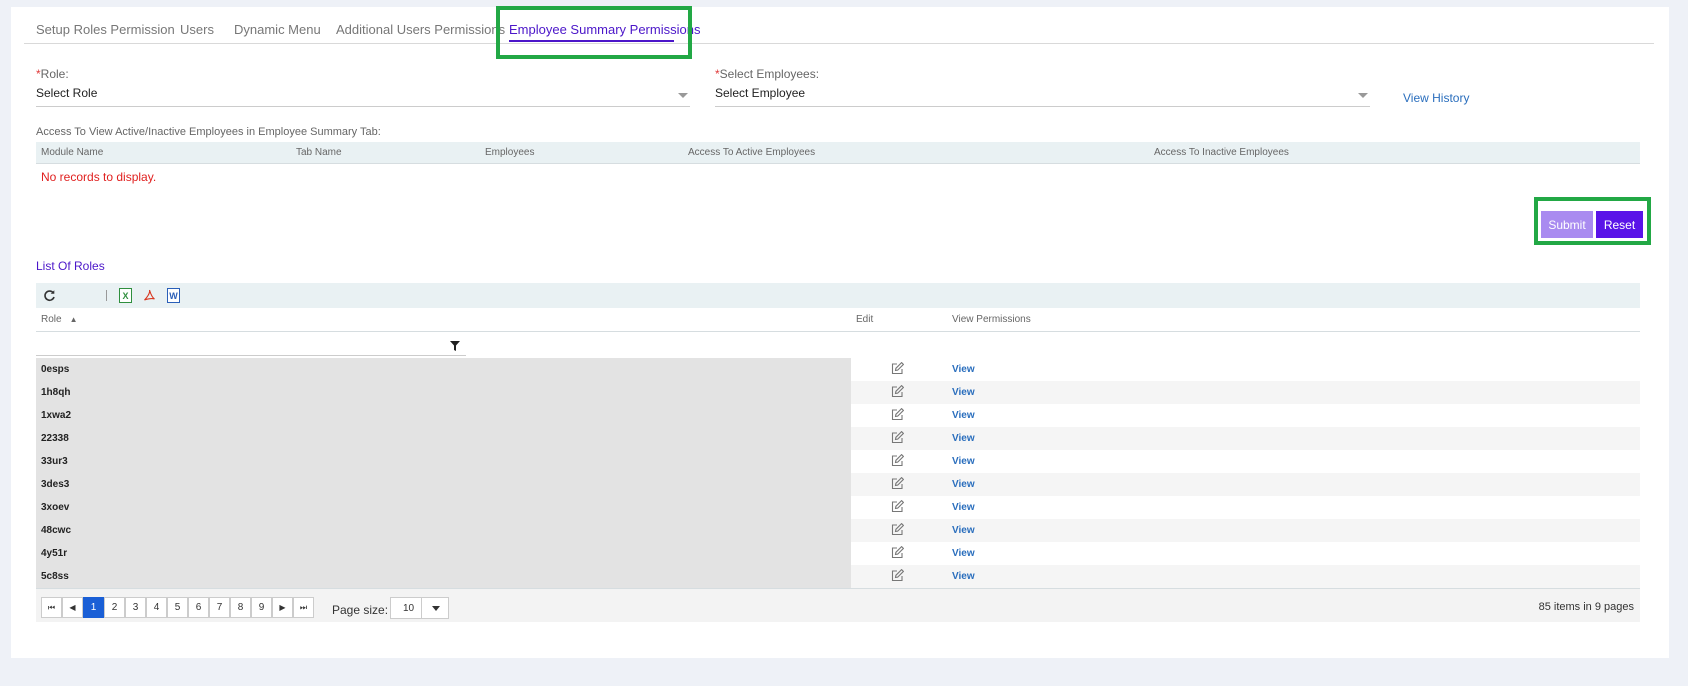  Describe the element at coordinates (752, 152) in the screenshot. I see `column-header-active-access: Access To Active Employees` at that location.